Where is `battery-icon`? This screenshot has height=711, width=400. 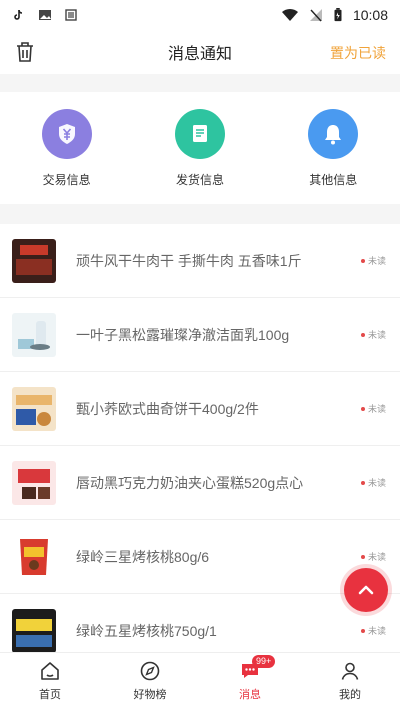 battery-icon is located at coordinates (338, 15).